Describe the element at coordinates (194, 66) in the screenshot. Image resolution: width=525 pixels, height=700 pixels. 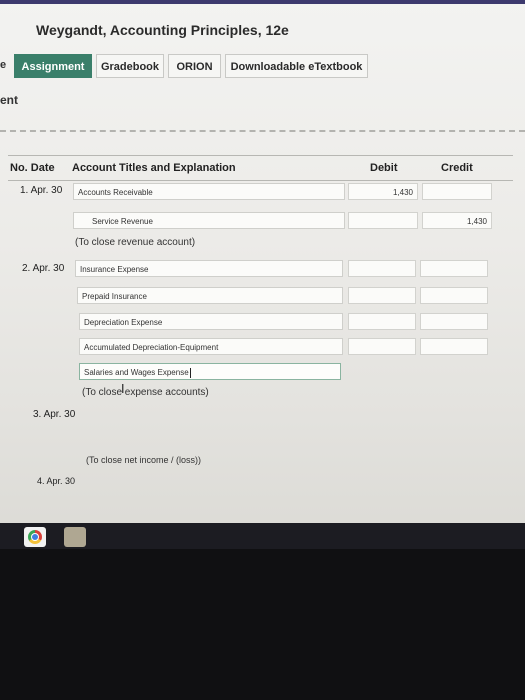
I see `tab-orion: ORION` at that location.